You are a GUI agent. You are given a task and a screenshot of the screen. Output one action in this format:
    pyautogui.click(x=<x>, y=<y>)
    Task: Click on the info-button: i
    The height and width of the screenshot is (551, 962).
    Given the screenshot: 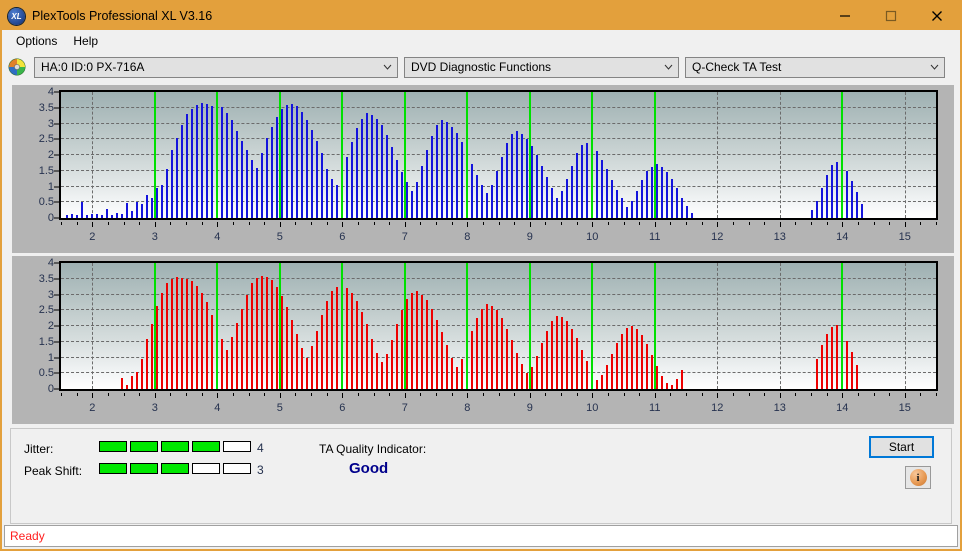 What is the action you would take?
    pyautogui.click(x=918, y=477)
    